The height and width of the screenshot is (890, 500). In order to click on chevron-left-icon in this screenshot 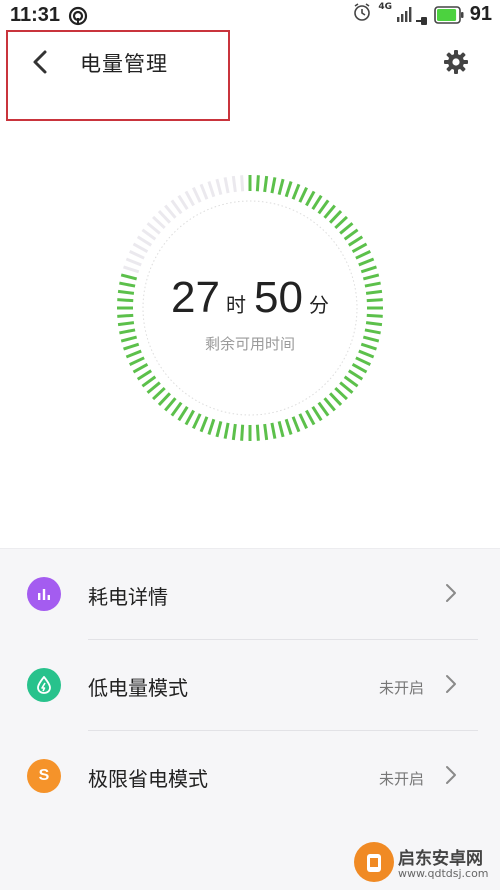, I will do `click(40, 62)`.